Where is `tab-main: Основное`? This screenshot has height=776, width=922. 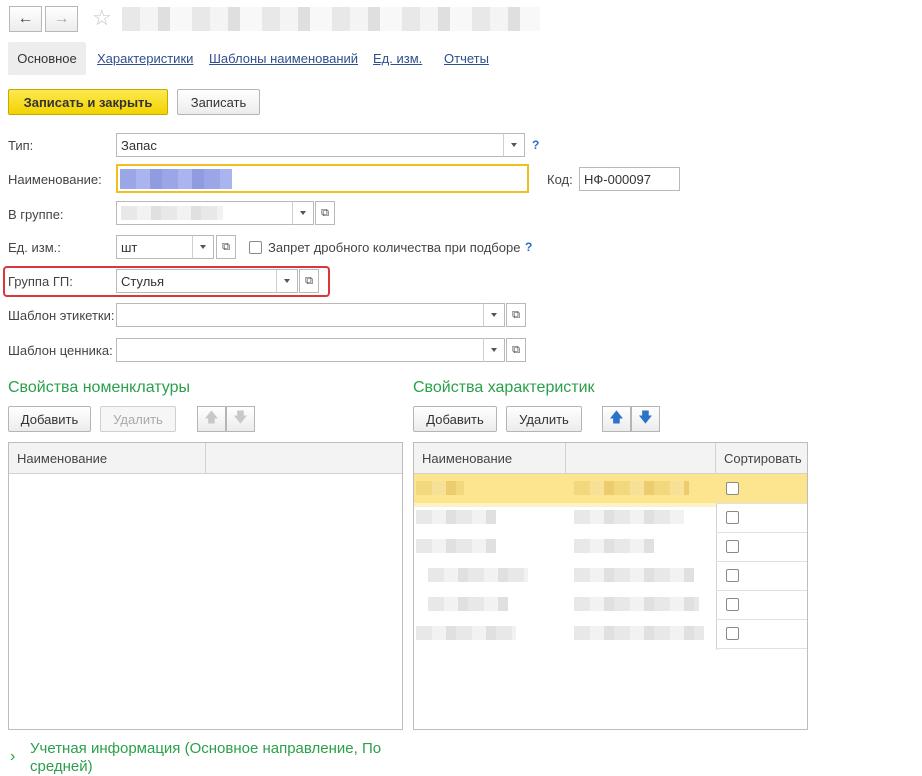
tab-main: Основное is located at coordinates (47, 58).